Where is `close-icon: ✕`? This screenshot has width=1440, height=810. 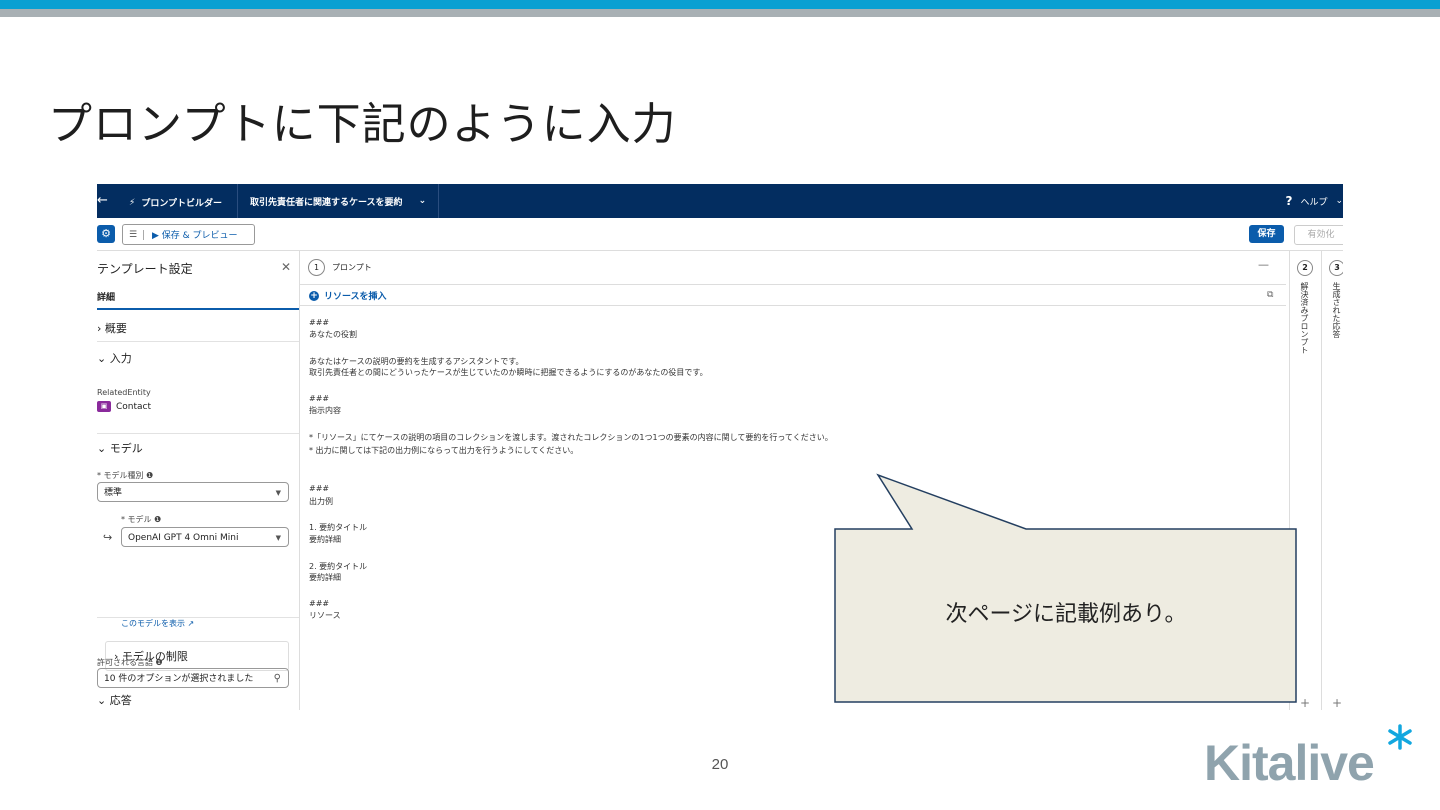
close-icon: ✕ is located at coordinates (286, 267).